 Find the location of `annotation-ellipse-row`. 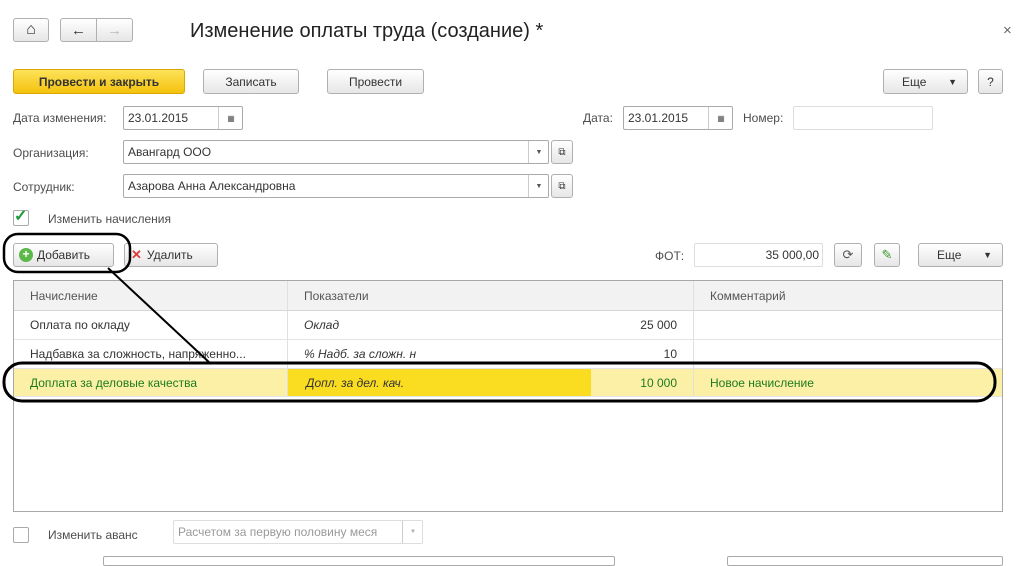

annotation-ellipse-row is located at coordinates (499, 382).